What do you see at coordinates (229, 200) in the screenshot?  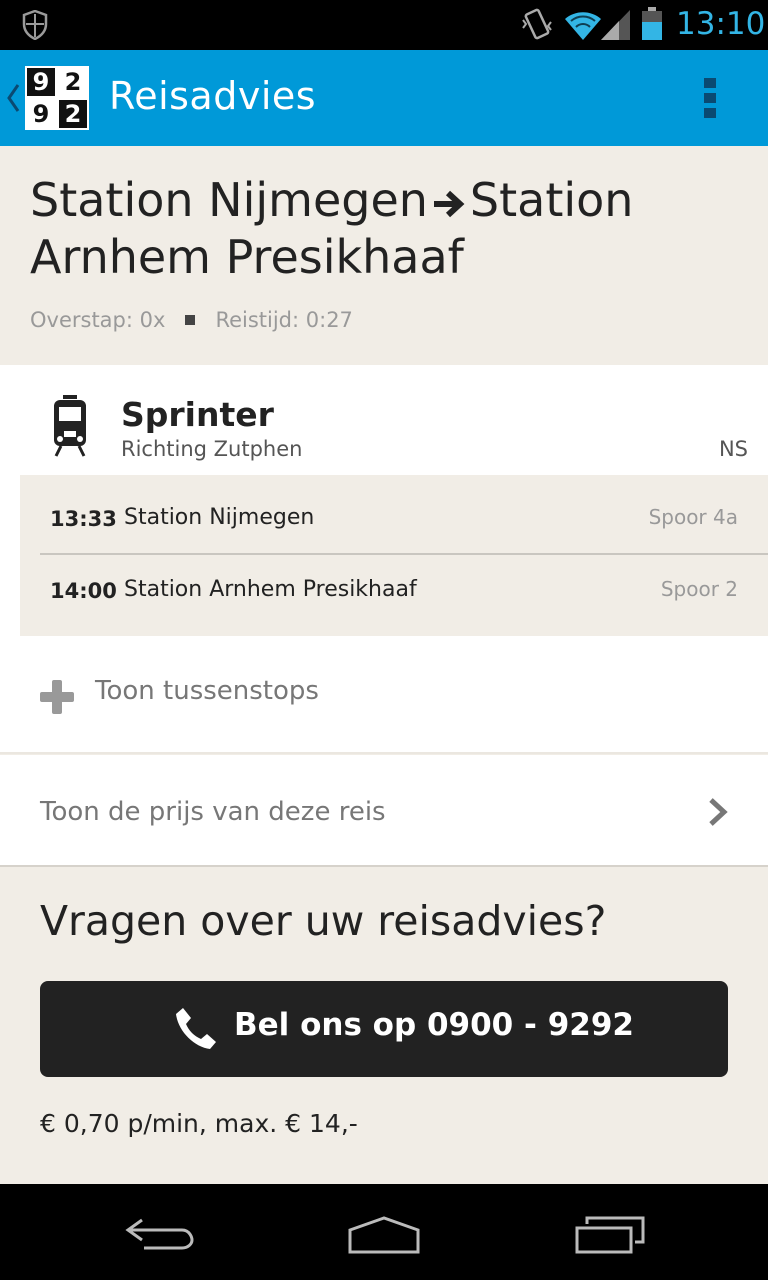 I see `route-from: Station Nijmegen` at bounding box center [229, 200].